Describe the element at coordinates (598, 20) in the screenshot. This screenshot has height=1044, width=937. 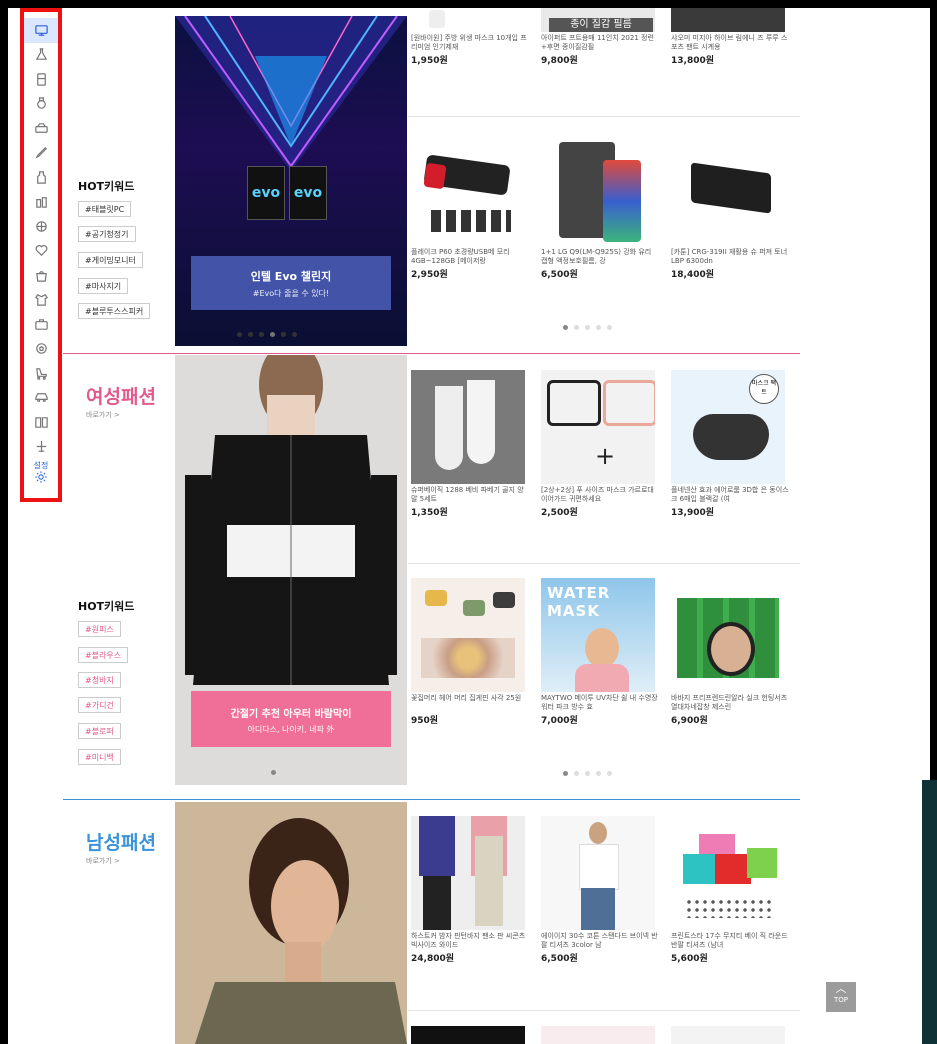
I see `product-image: 종이 질감 필름` at that location.